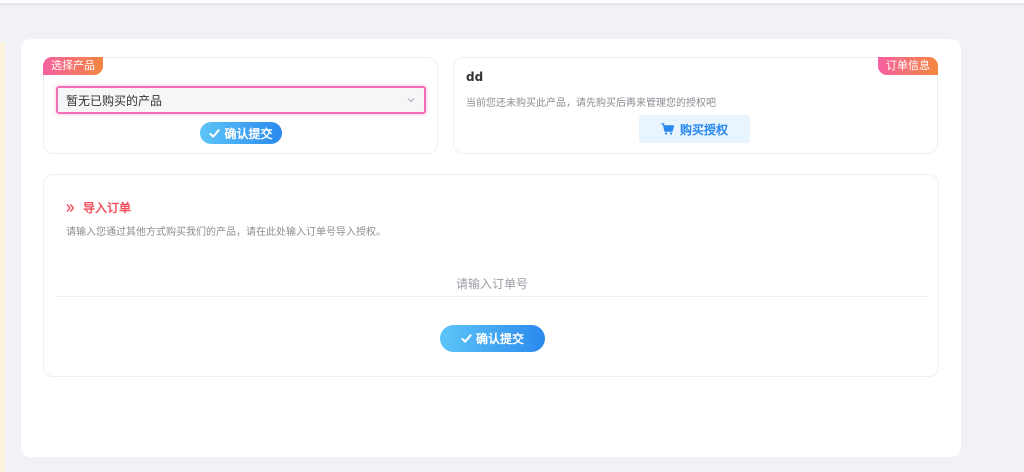 The height and width of the screenshot is (472, 1024). What do you see at coordinates (114, 100) in the screenshot?
I see `product-select-value: 暂无已购买的产品` at bounding box center [114, 100].